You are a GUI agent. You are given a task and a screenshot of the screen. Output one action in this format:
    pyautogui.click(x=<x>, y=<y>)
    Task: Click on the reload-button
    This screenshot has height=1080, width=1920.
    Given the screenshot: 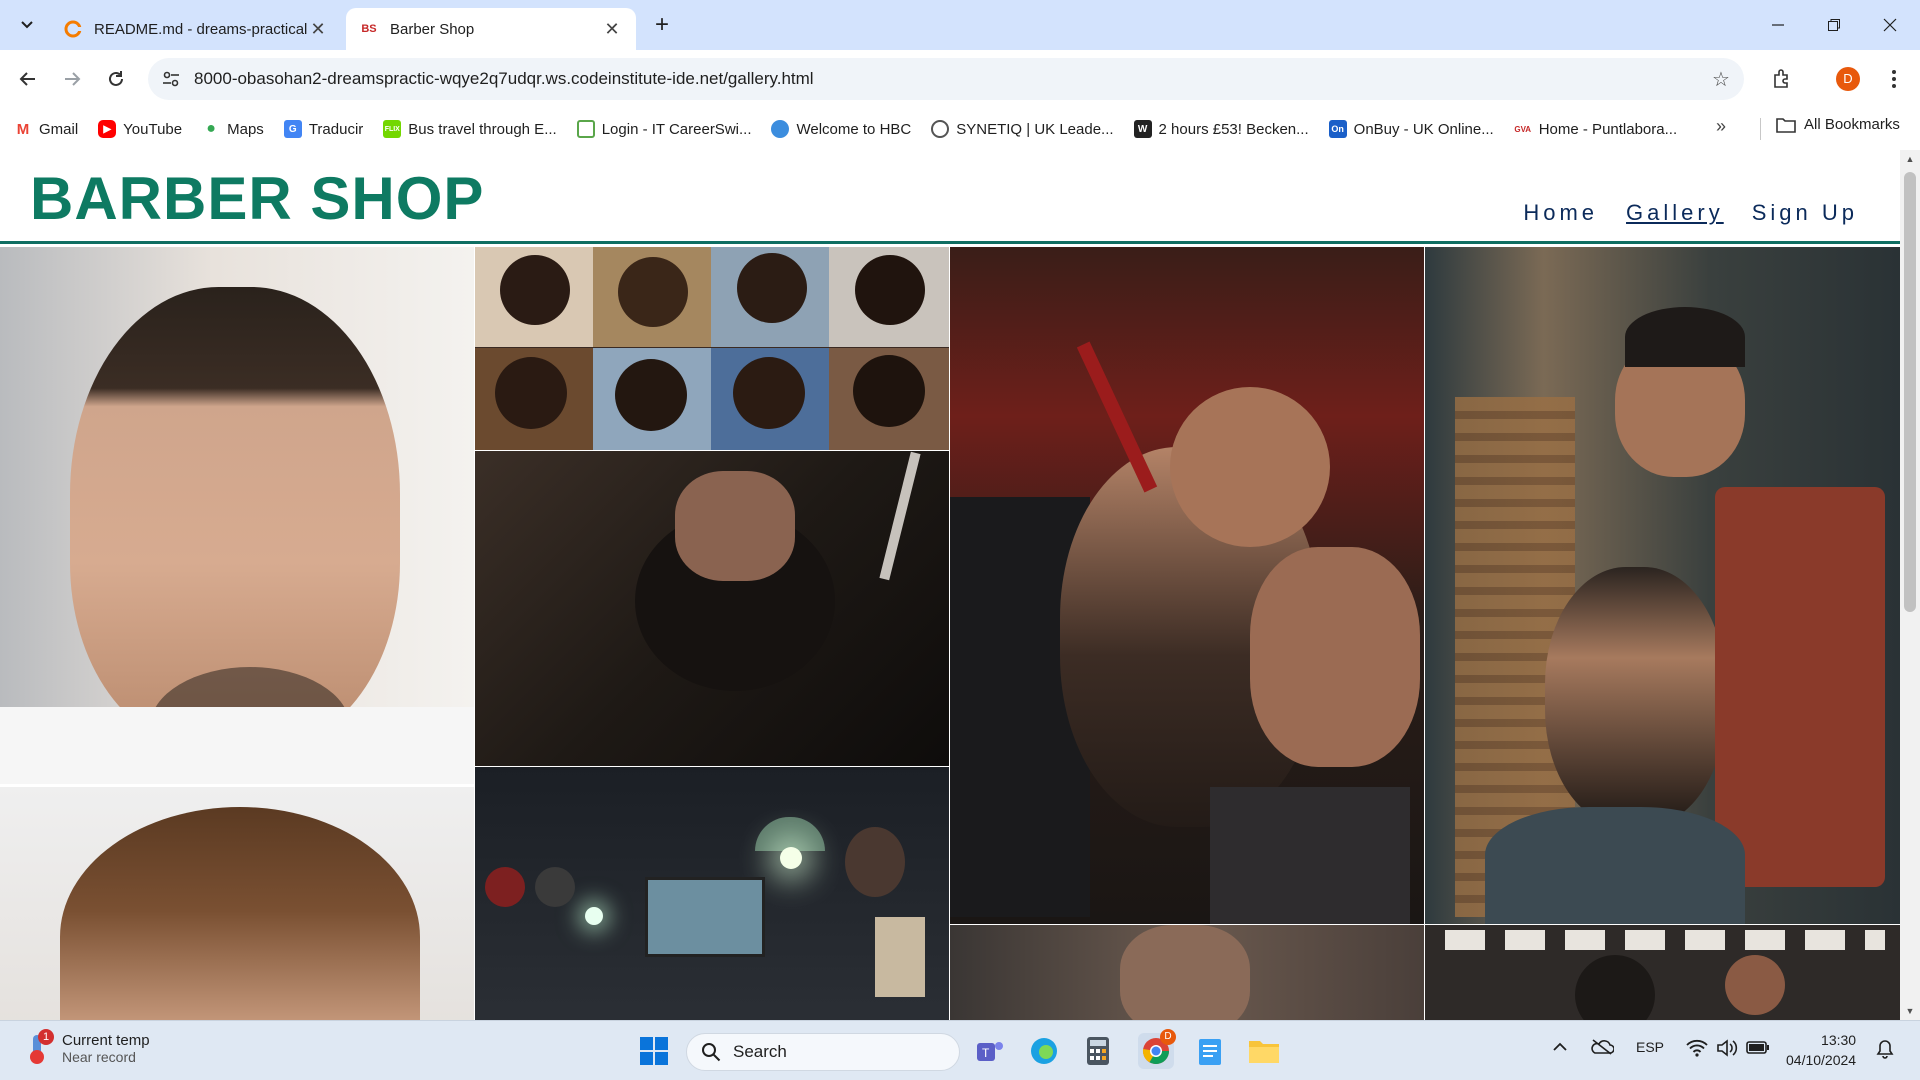 What is the action you would take?
    pyautogui.click(x=116, y=79)
    